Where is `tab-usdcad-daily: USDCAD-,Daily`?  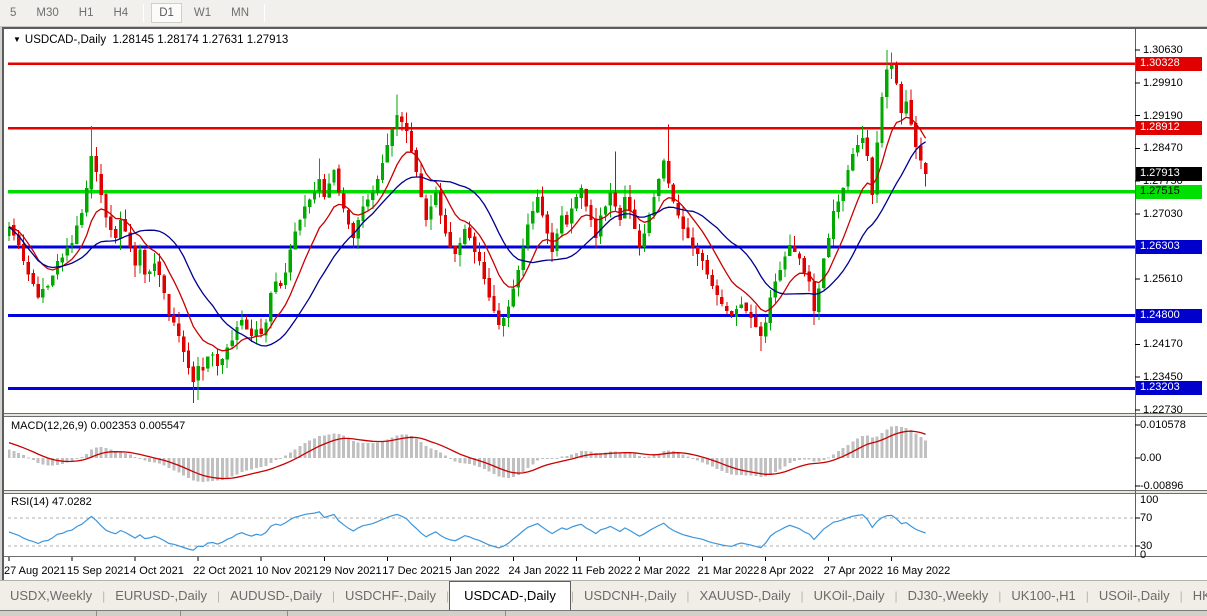
tab-usdcad-daily: USDCAD-,Daily is located at coordinates (510, 595).